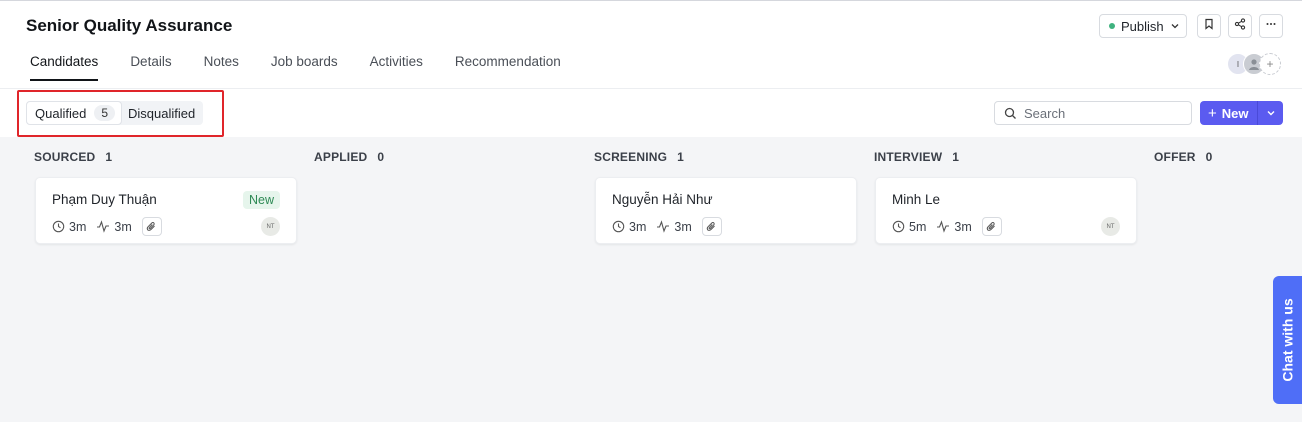  I want to click on column-header-interview: INTERVIEW 1, so click(916, 157).